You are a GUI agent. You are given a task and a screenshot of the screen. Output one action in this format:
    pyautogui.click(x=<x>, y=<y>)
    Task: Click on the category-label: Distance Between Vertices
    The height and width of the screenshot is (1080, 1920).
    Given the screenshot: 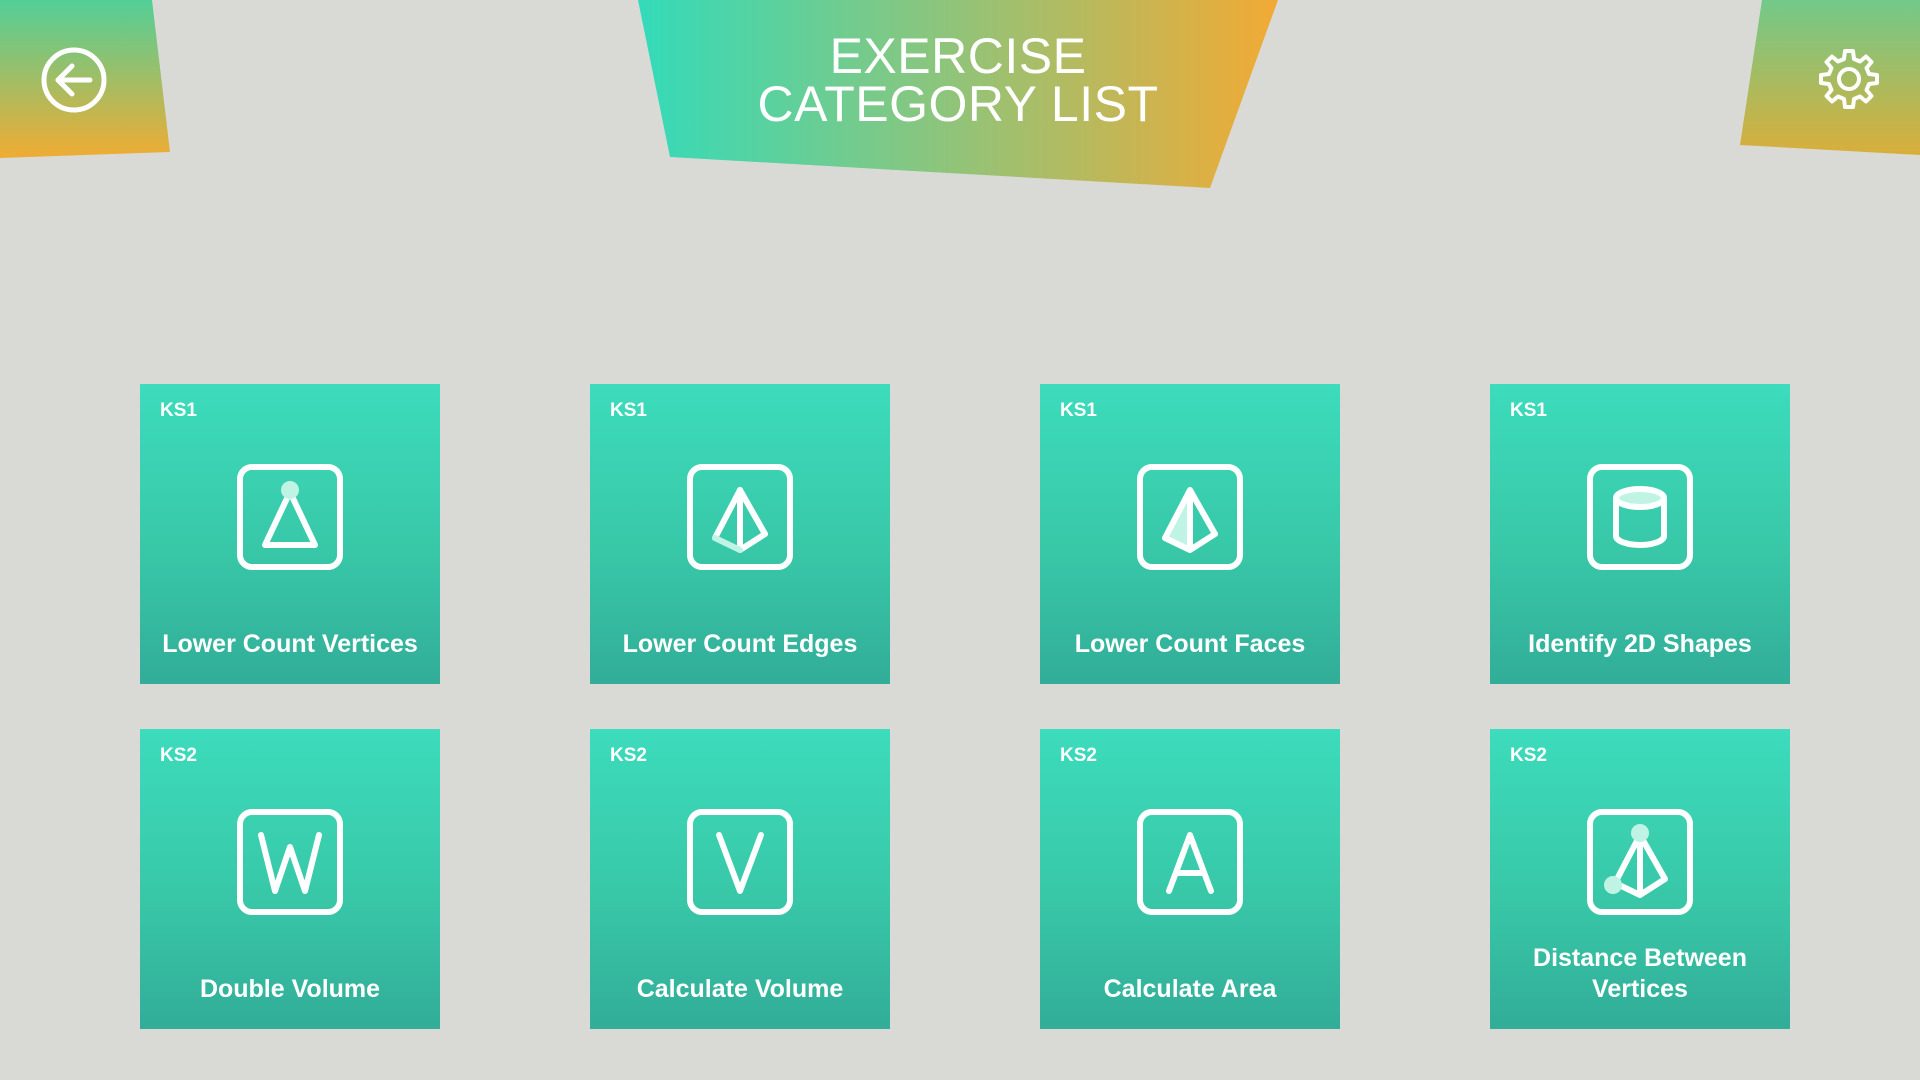 What is the action you would take?
    pyautogui.click(x=1640, y=973)
    